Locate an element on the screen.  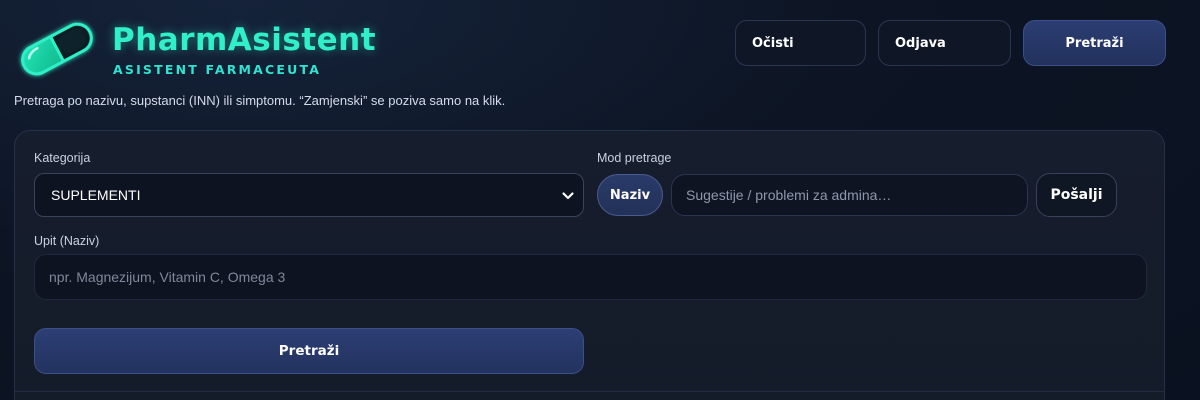
clear-button: Očisti is located at coordinates (800, 43).